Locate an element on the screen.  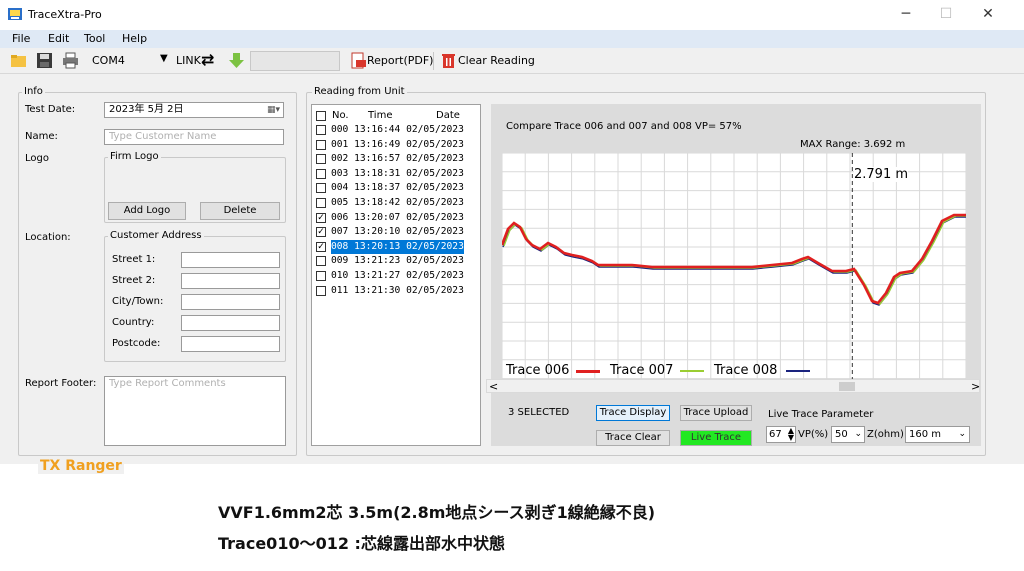
window-title: TraceXtra-Pro is located at coordinates (65, 14).